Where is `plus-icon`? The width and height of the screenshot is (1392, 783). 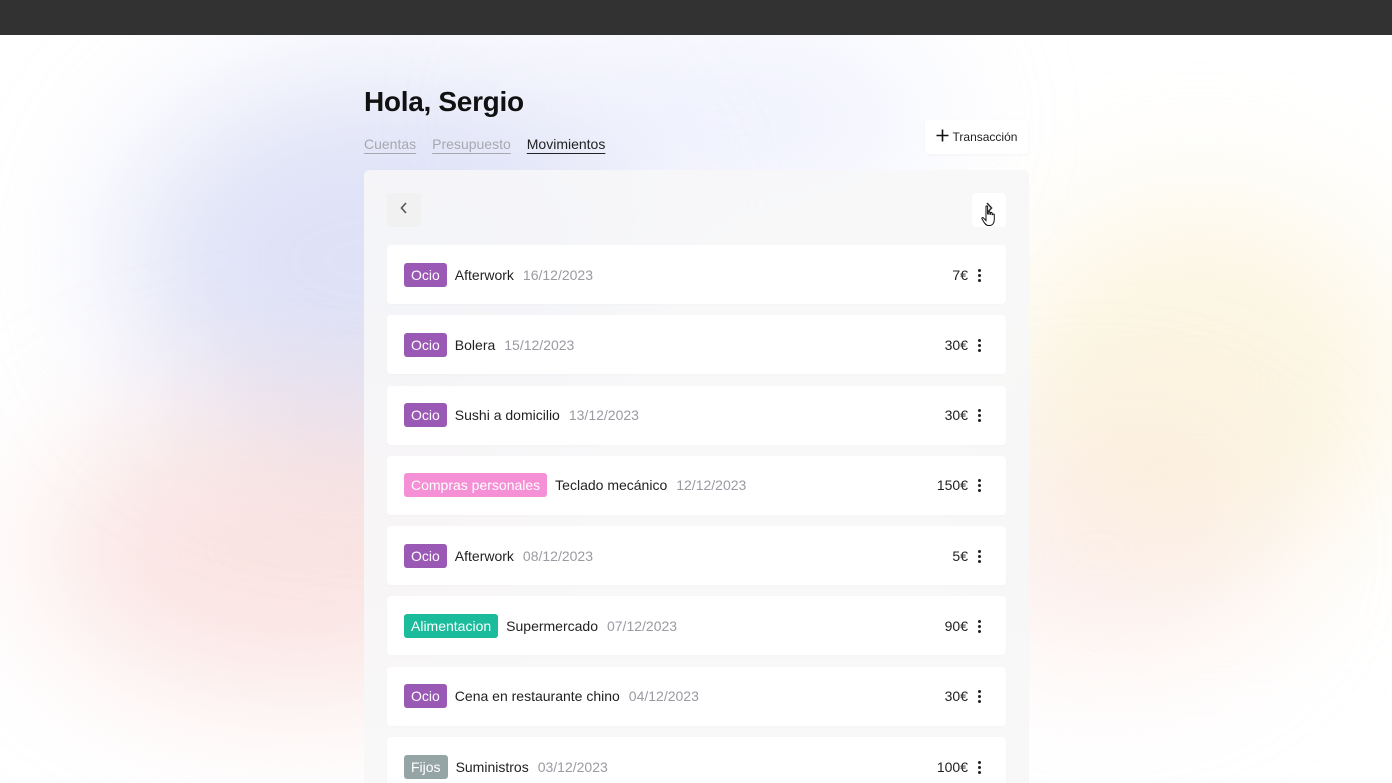
plus-icon is located at coordinates (942, 136).